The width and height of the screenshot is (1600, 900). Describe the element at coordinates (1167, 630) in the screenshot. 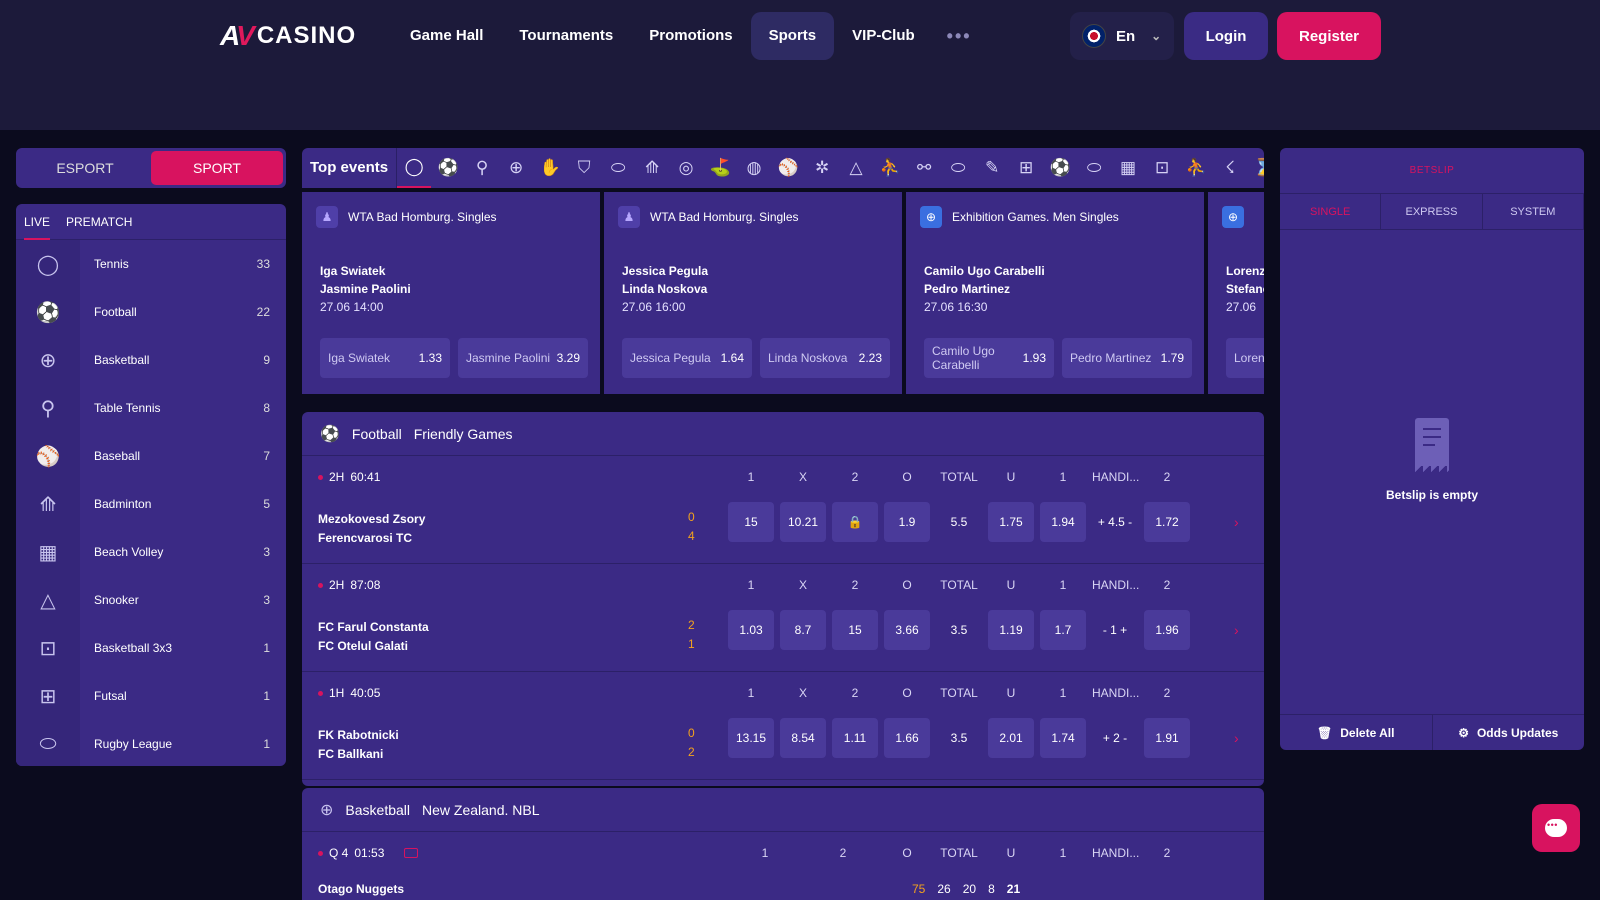

I see `odd-button: 1.96` at that location.